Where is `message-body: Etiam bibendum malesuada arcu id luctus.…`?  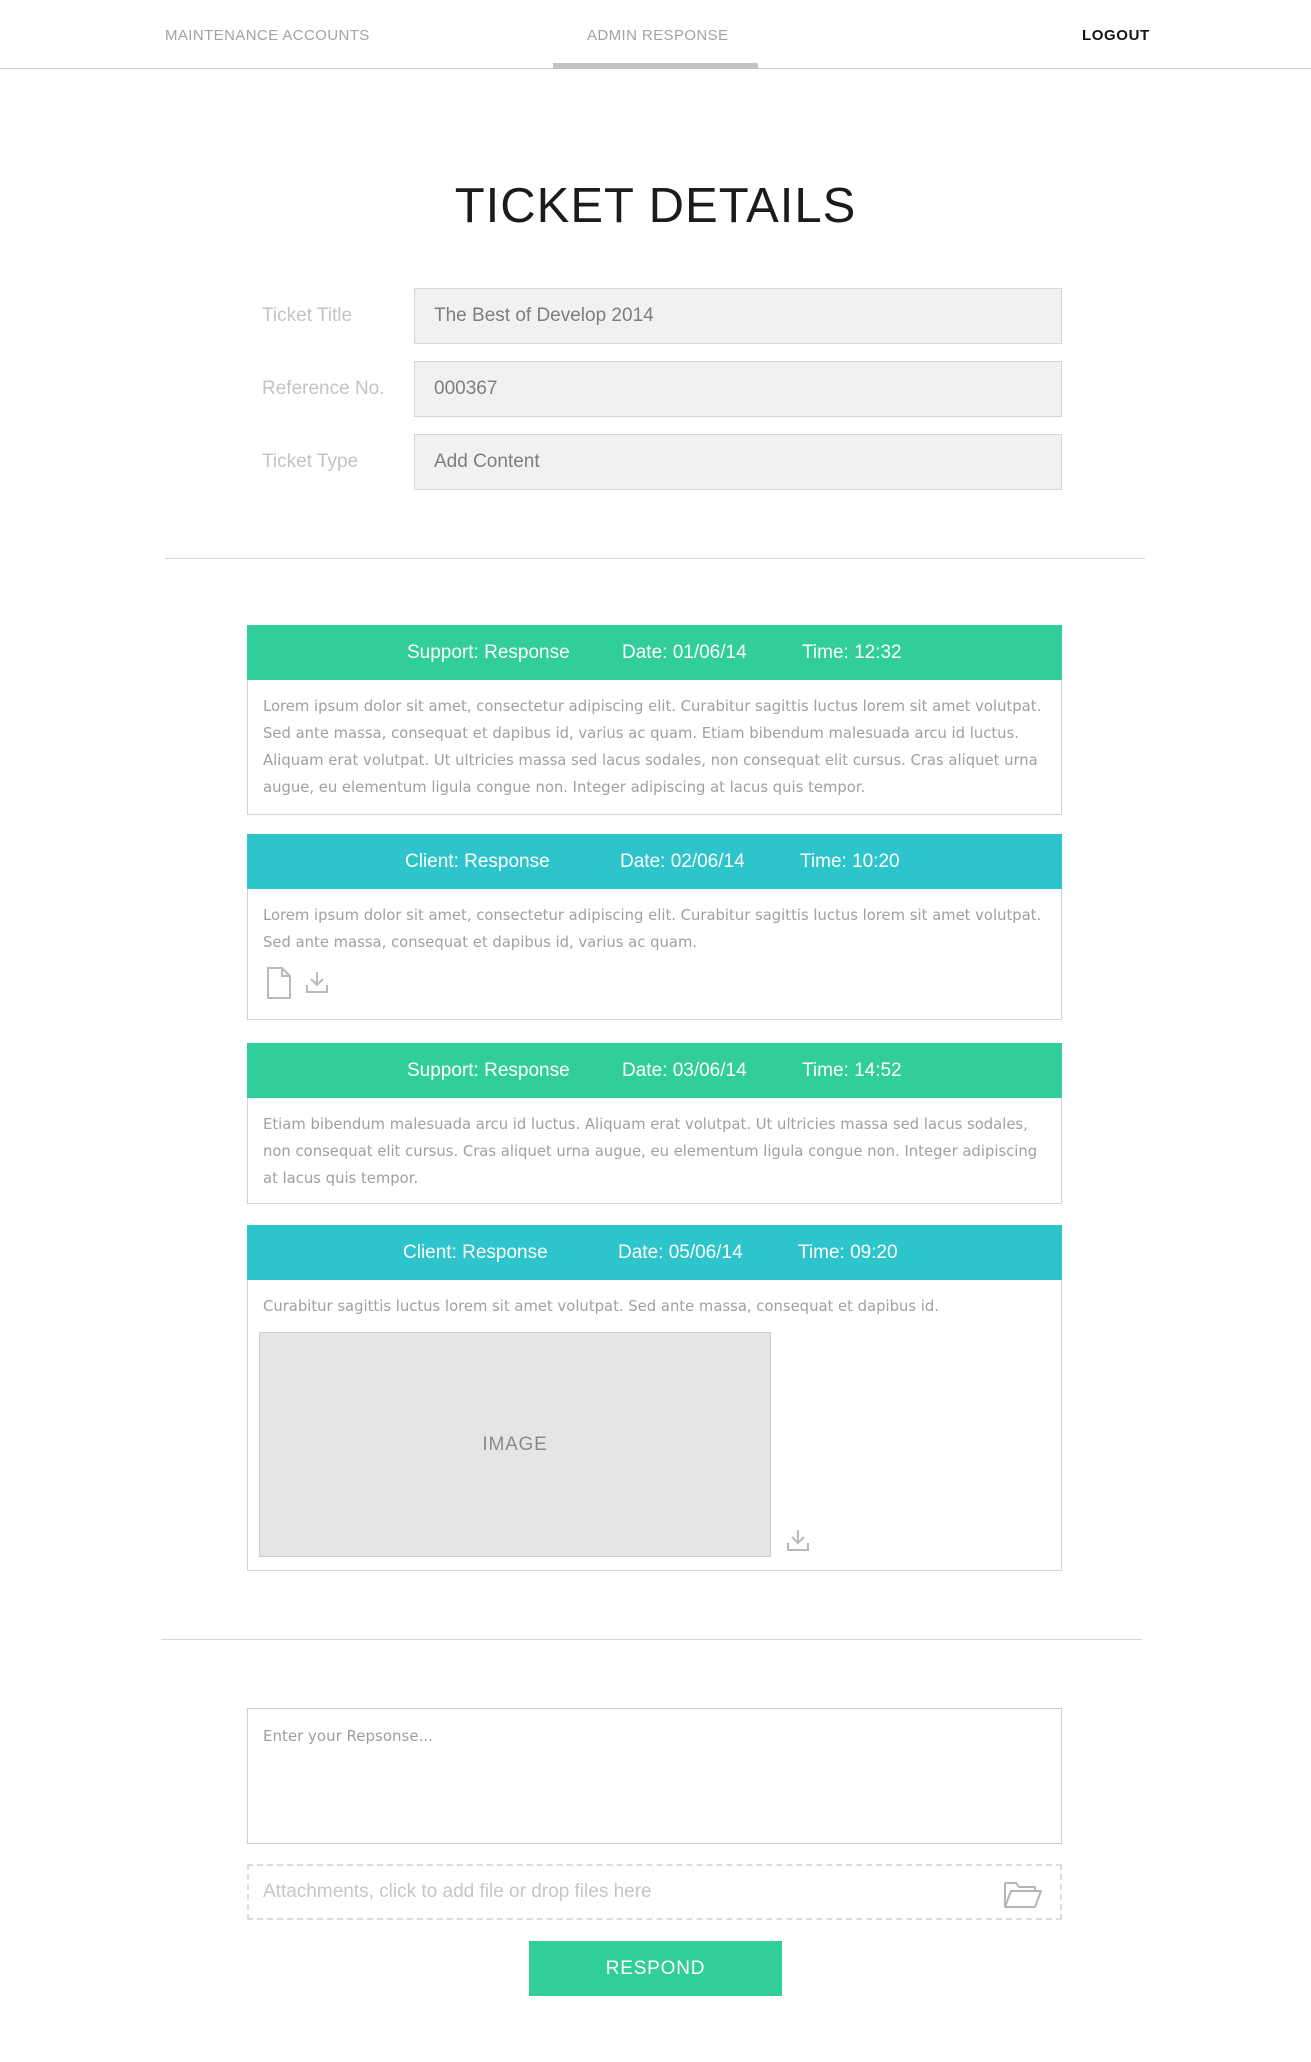
message-body: Etiam bibendum malesuada arcu id luctus.… is located at coordinates (658, 1151).